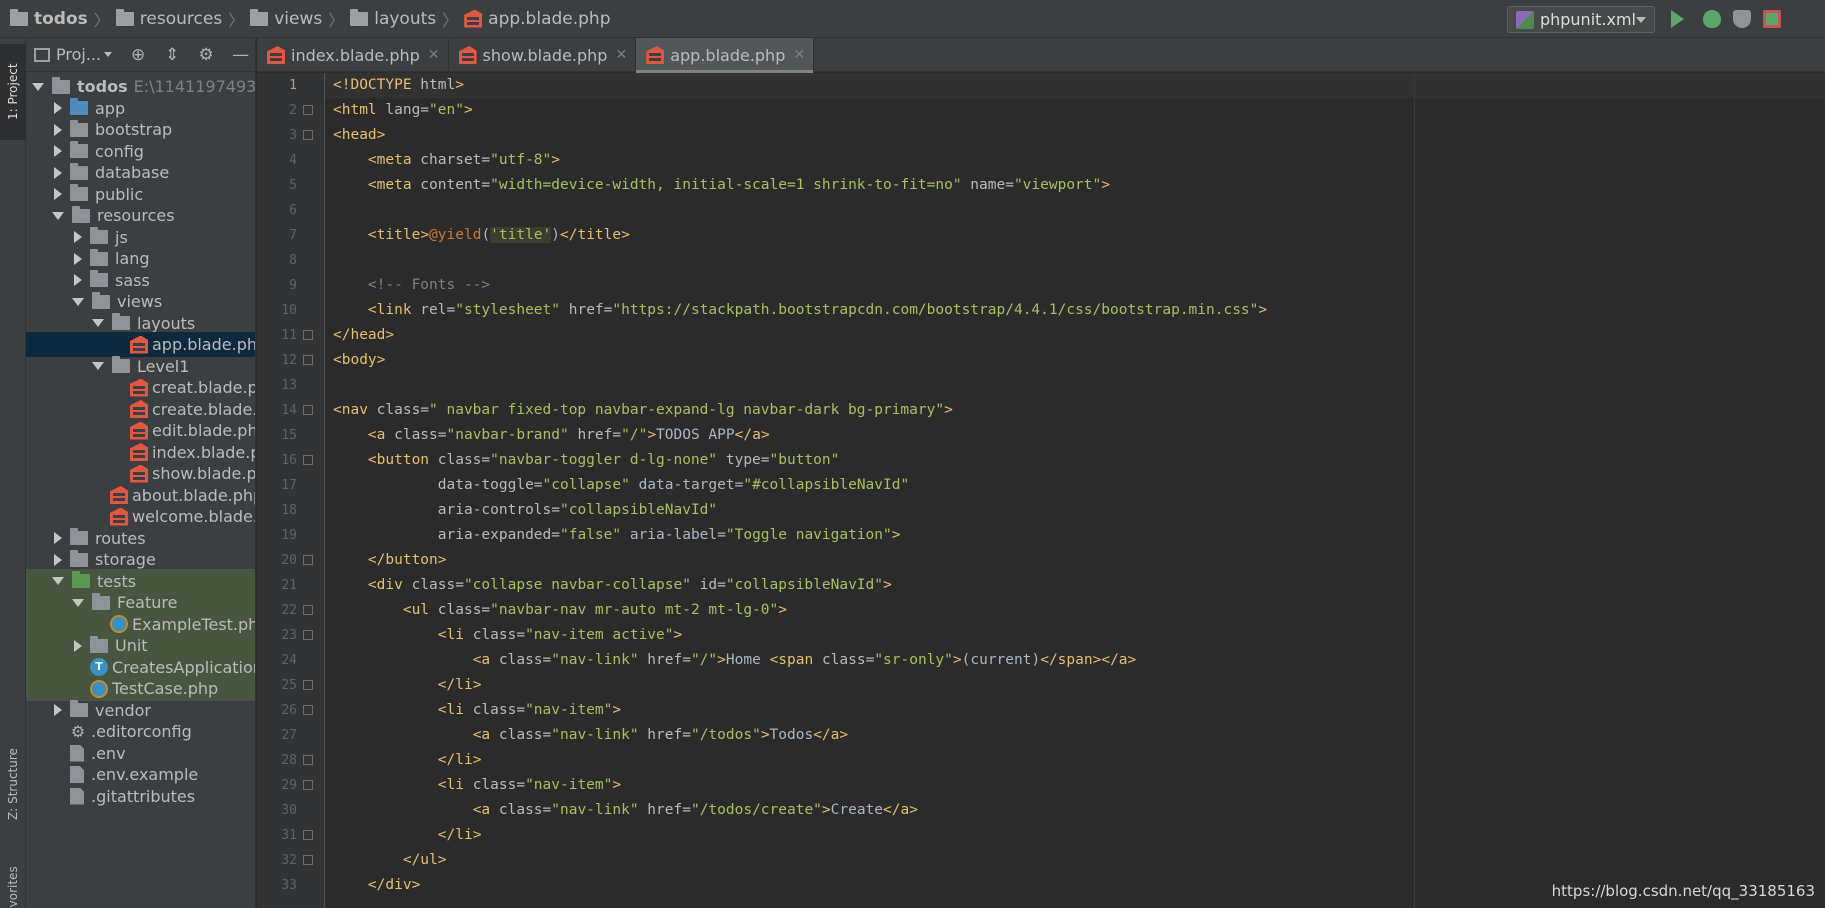  What do you see at coordinates (446, 160) in the screenshot?
I see `code-line: <meta charset="utf-8">` at bounding box center [446, 160].